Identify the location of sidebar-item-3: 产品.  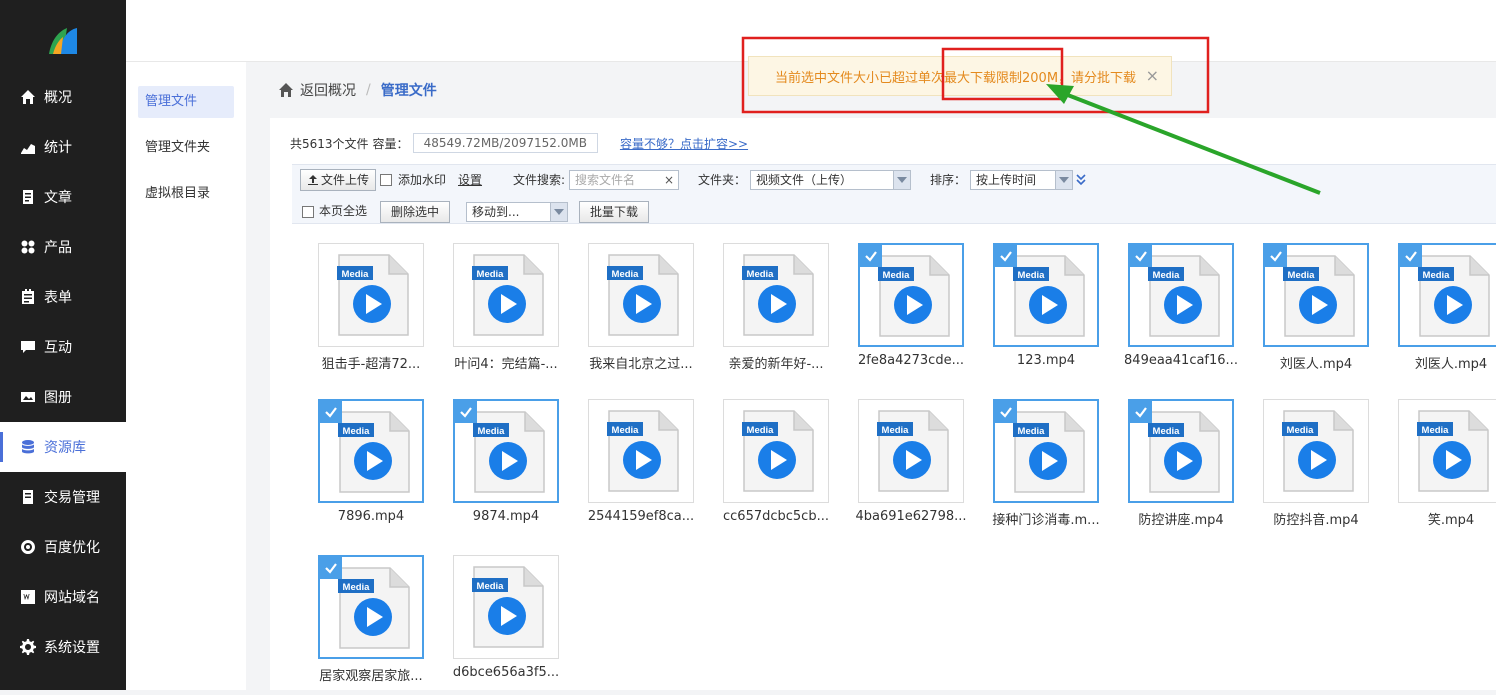
(63, 247).